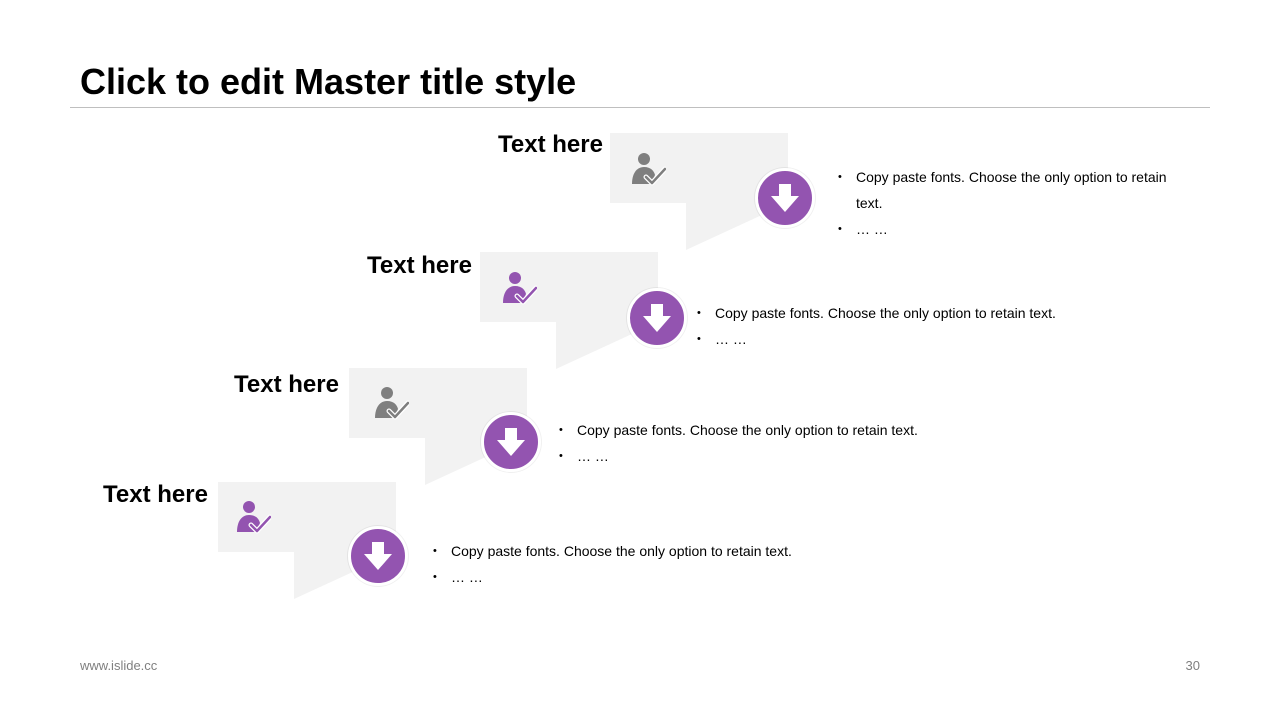  I want to click on page-number: 30, so click(1192, 665).